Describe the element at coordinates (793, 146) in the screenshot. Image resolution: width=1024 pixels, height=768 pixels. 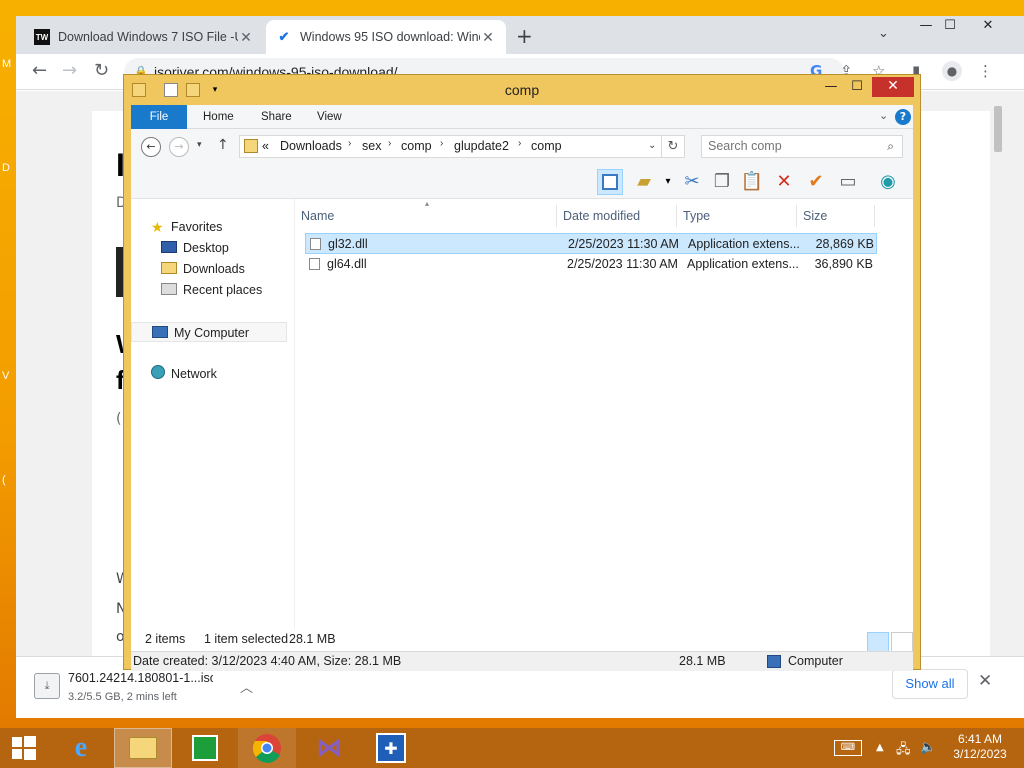
I see `search-input` at that location.